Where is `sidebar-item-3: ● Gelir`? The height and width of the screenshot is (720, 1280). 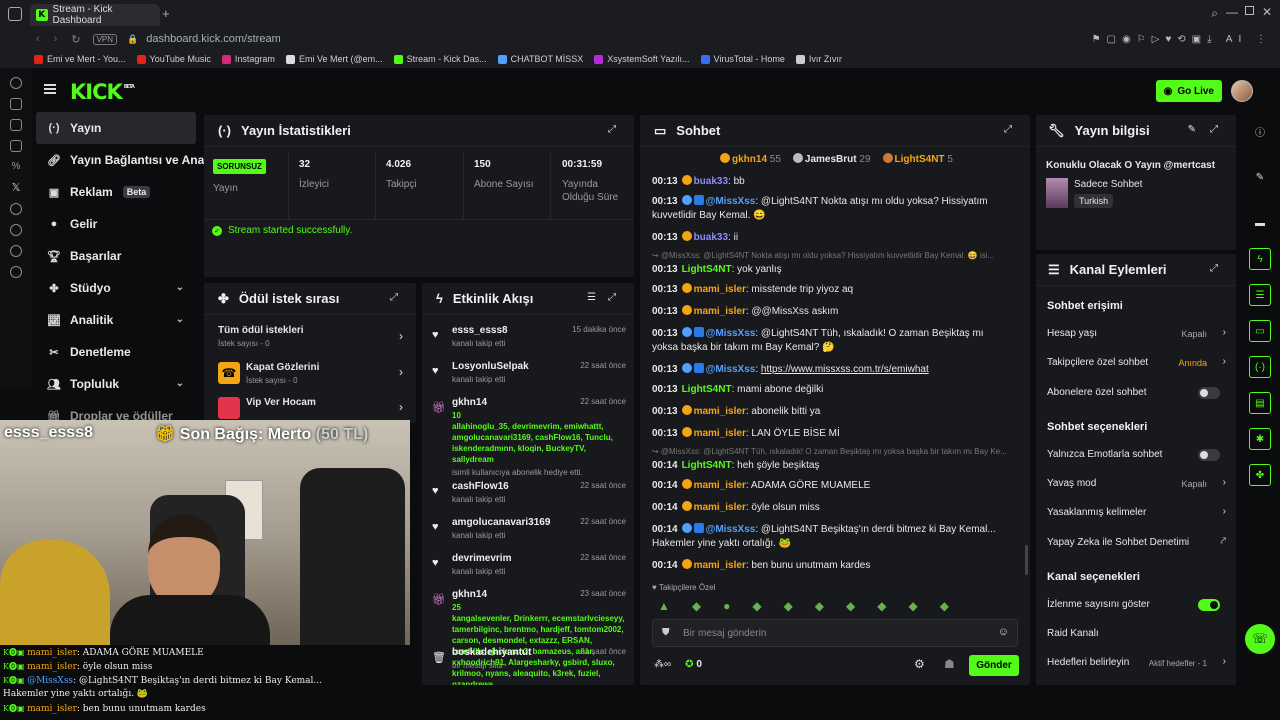
sidebar-item-3: ● Gelir is located at coordinates (116, 224).